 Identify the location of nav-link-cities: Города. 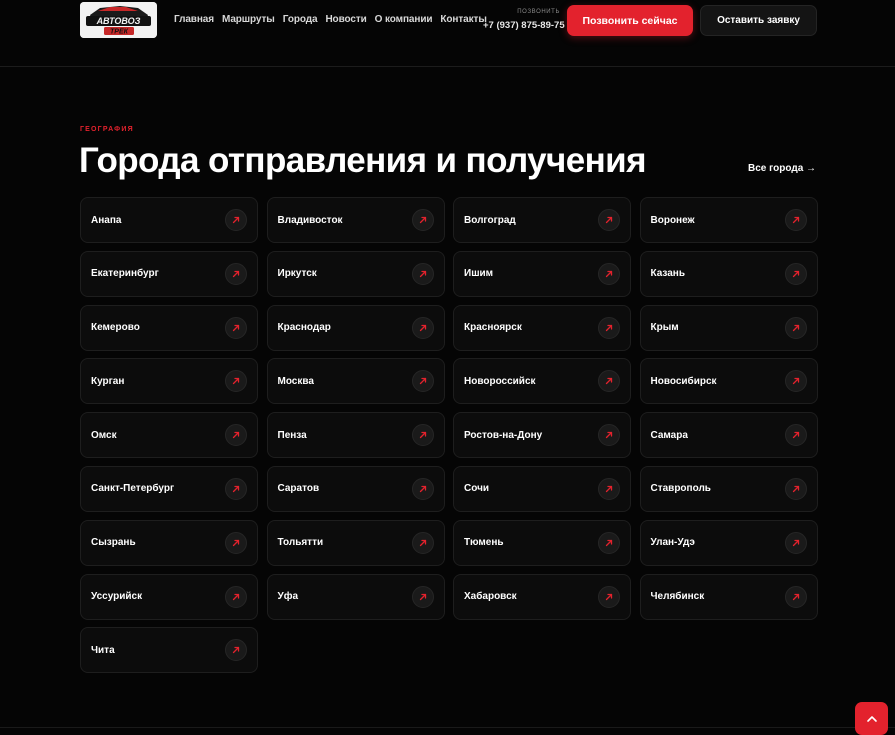
(300, 19).